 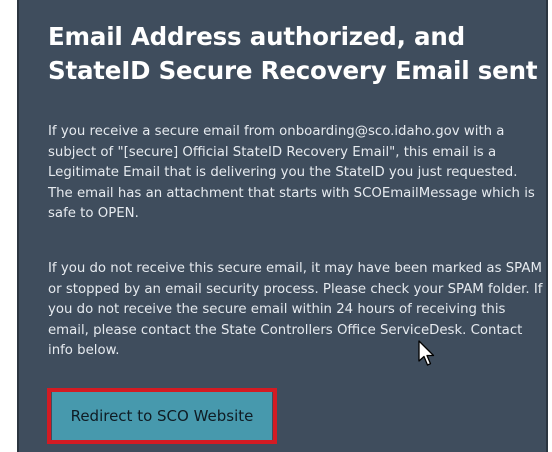 What do you see at coordinates (426, 353) in the screenshot?
I see `mouse-pointer-icon` at bounding box center [426, 353].